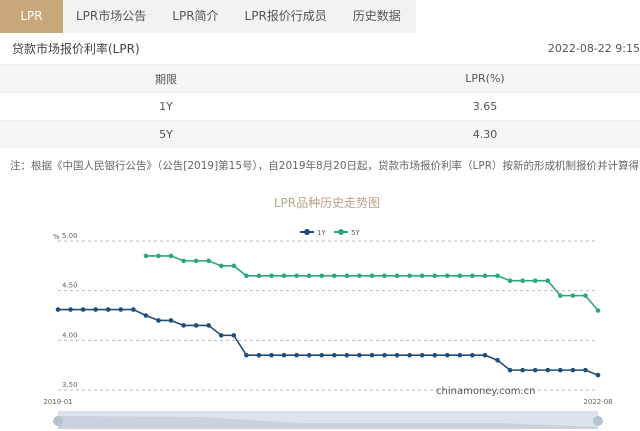  Describe the element at coordinates (58, 421) in the screenshot. I see `datazoom-left-handle` at that location.